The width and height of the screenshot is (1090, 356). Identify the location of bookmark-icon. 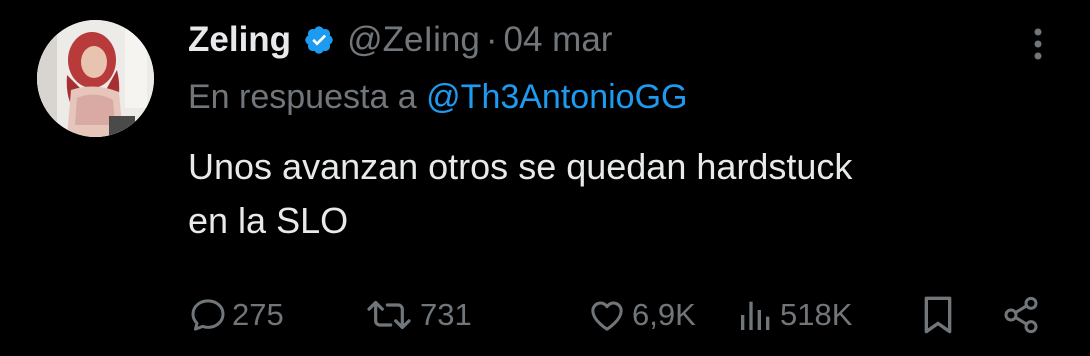
(938, 315).